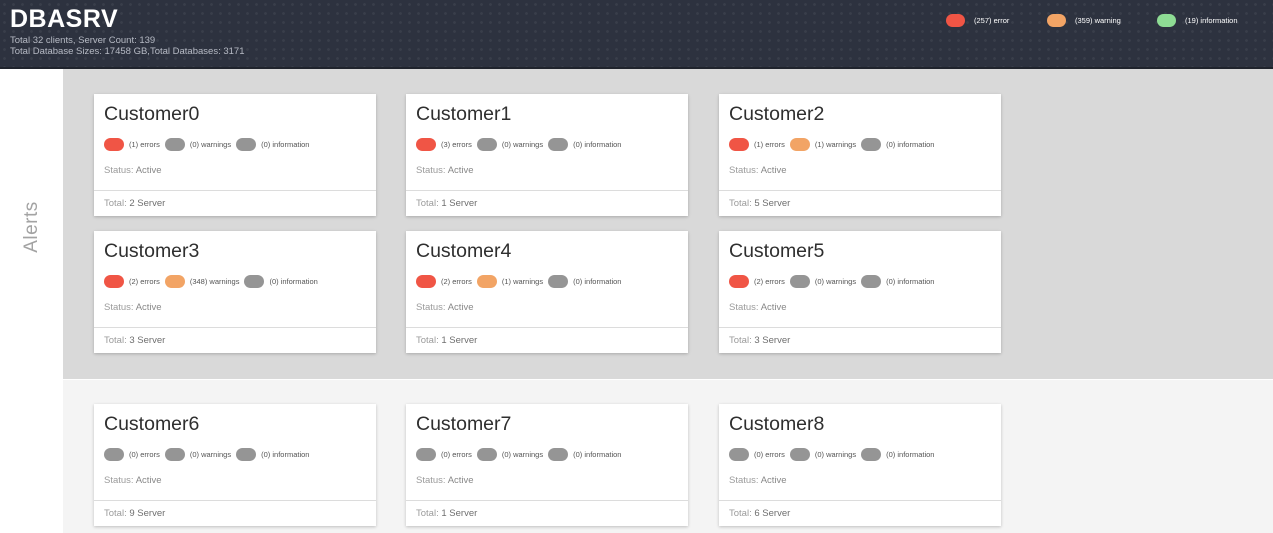 This screenshot has height=533, width=1273. I want to click on legend-warning-label: (359) warning, so click(1098, 20).